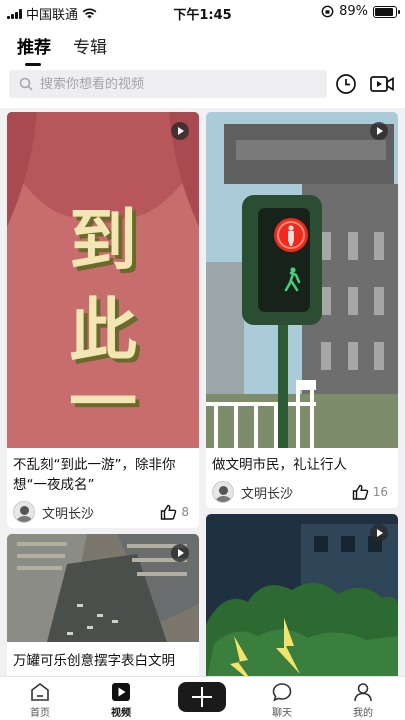  I want to click on like-button: 8, so click(174, 512).